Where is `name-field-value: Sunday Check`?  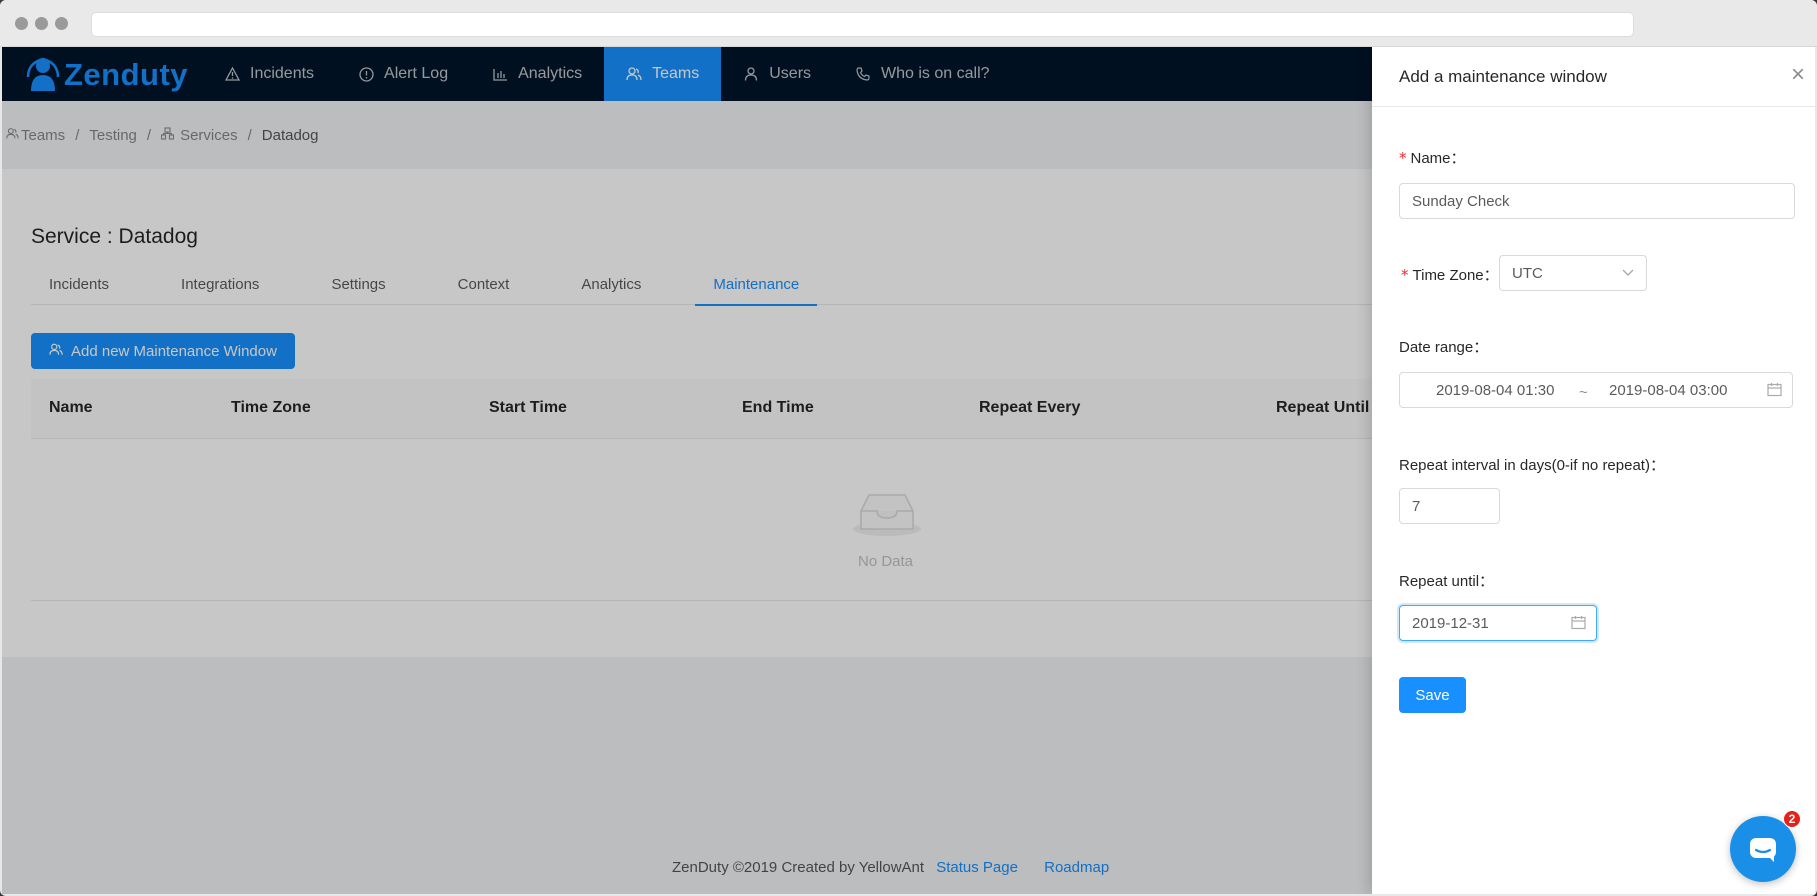
name-field-value: Sunday Check is located at coordinates (1461, 201).